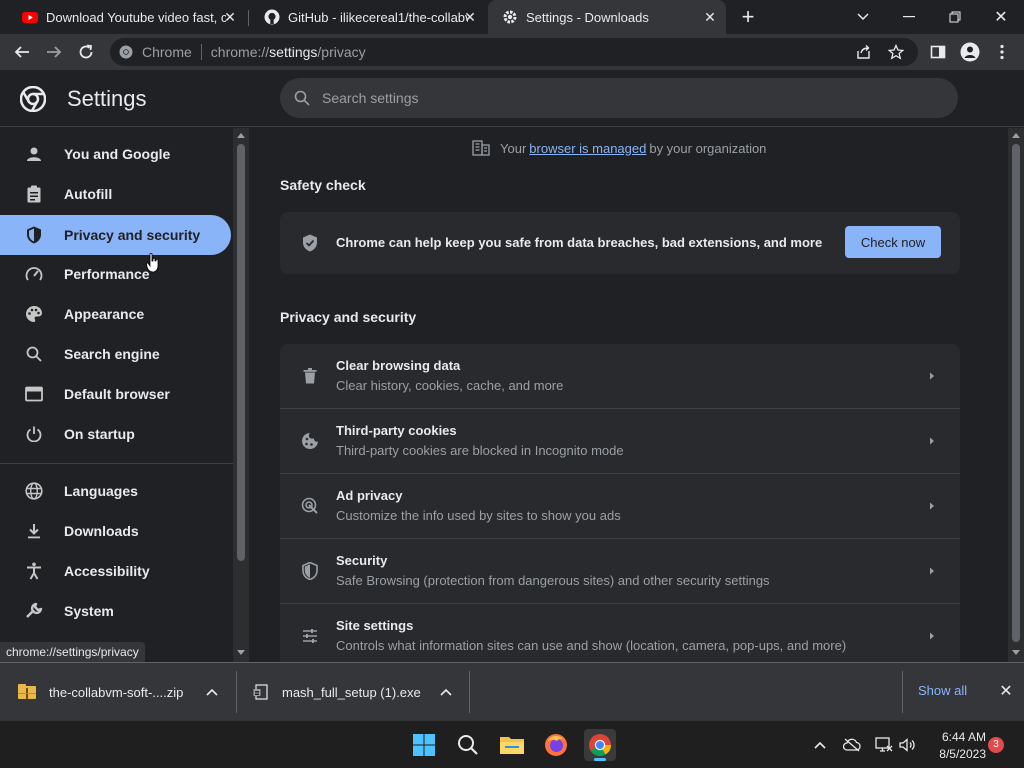  Describe the element at coordinates (86, 52) in the screenshot. I see `reload-button` at that location.